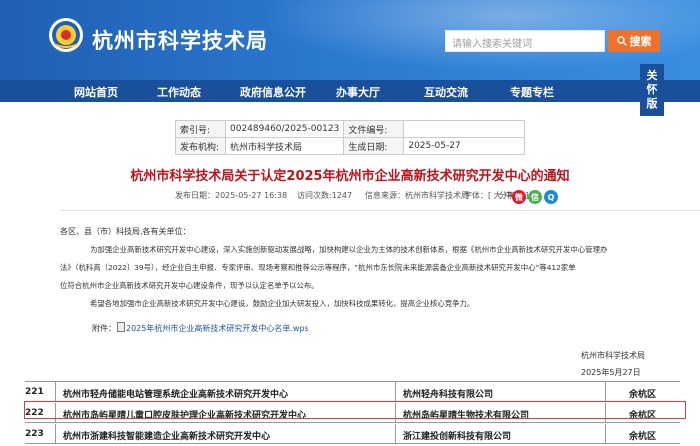  Describe the element at coordinates (200, 146) in the screenshot. I see `publisher-label: 发布机构:` at that location.